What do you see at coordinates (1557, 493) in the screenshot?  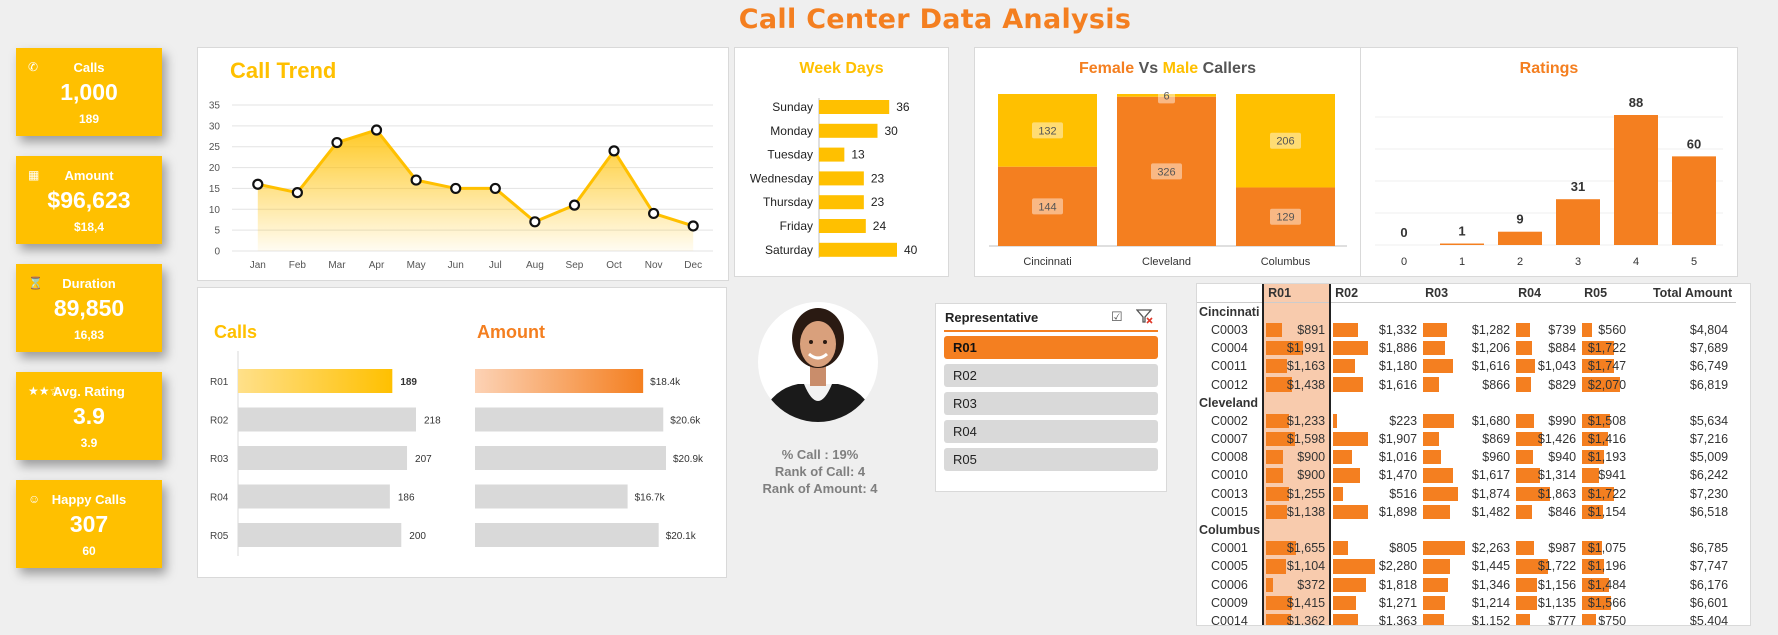 I see `amount-value: $1,863` at bounding box center [1557, 493].